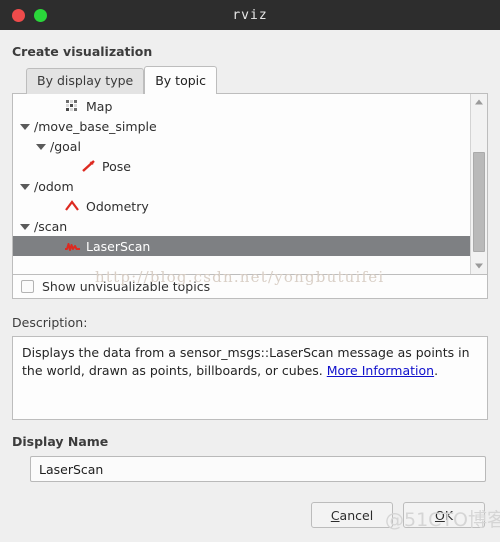 Image resolution: width=500 pixels, height=542 pixels. What do you see at coordinates (99, 106) in the screenshot?
I see `tree-row-label: Map` at bounding box center [99, 106].